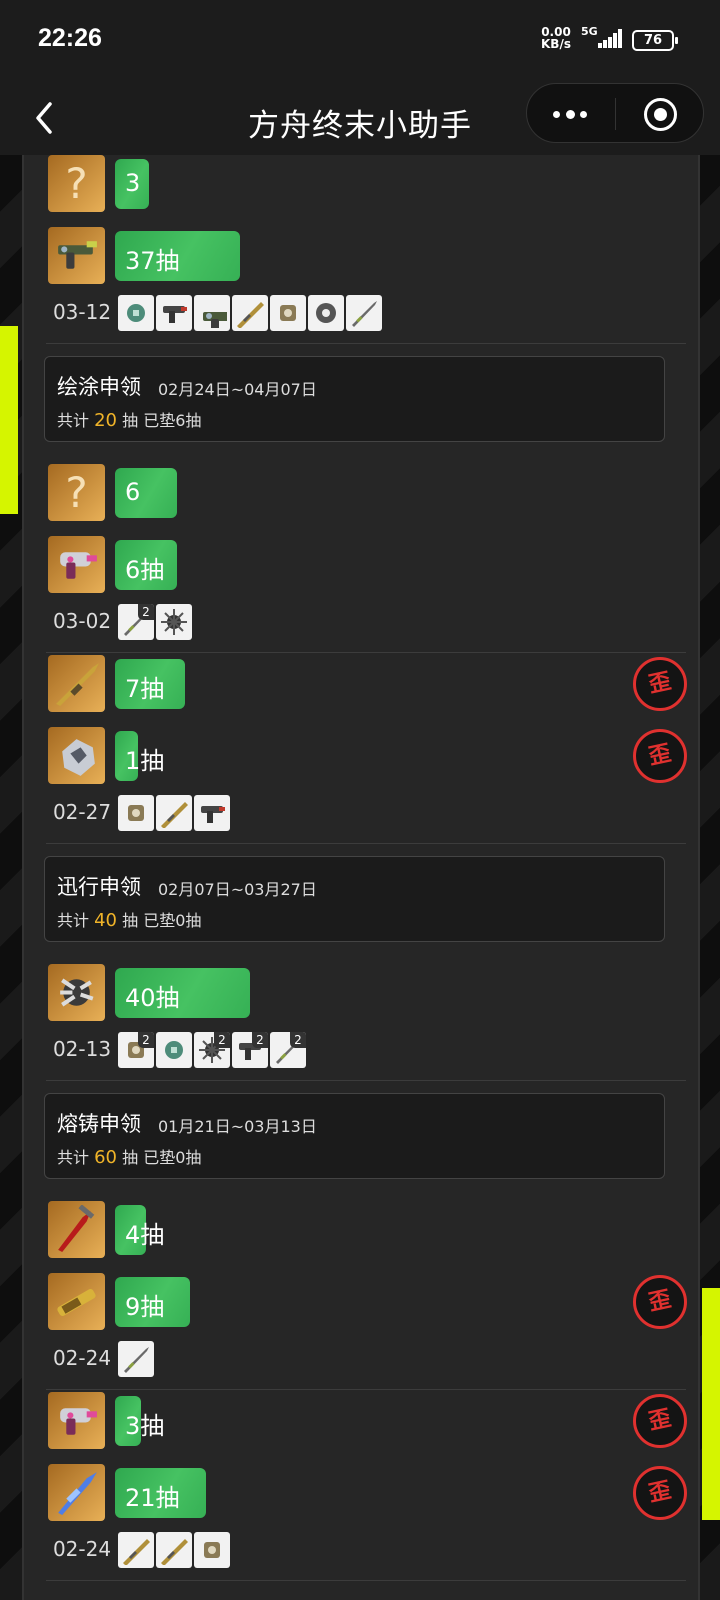 This screenshot has height=1600, width=720. I want to click on pull-record-row: 37抽, so click(368, 256).